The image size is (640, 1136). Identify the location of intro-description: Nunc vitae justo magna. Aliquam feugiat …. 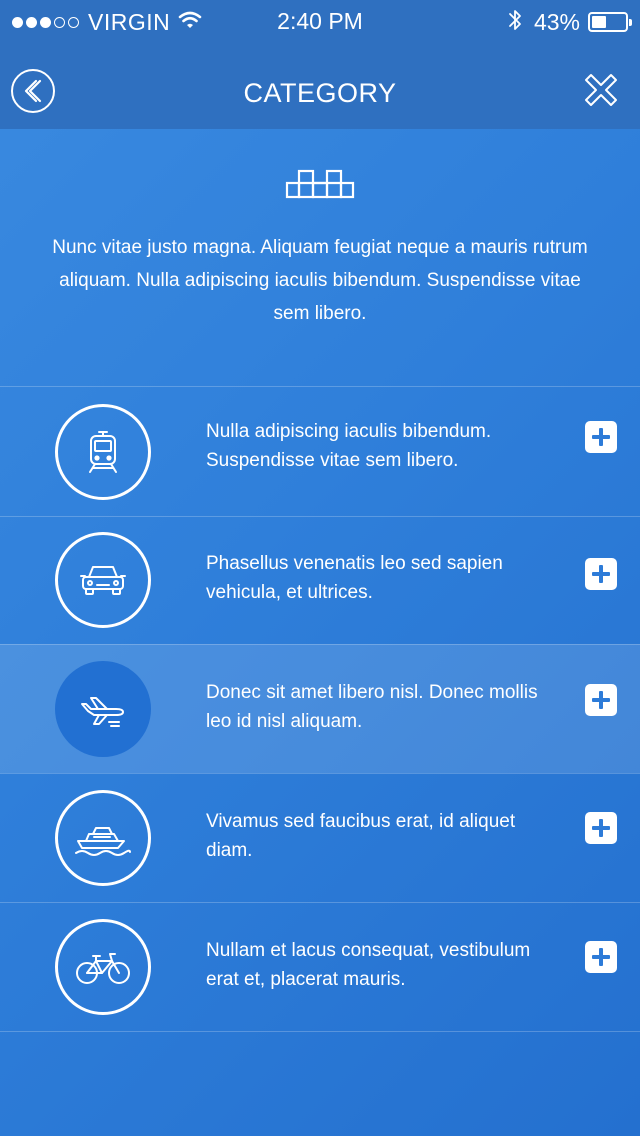
(320, 280).